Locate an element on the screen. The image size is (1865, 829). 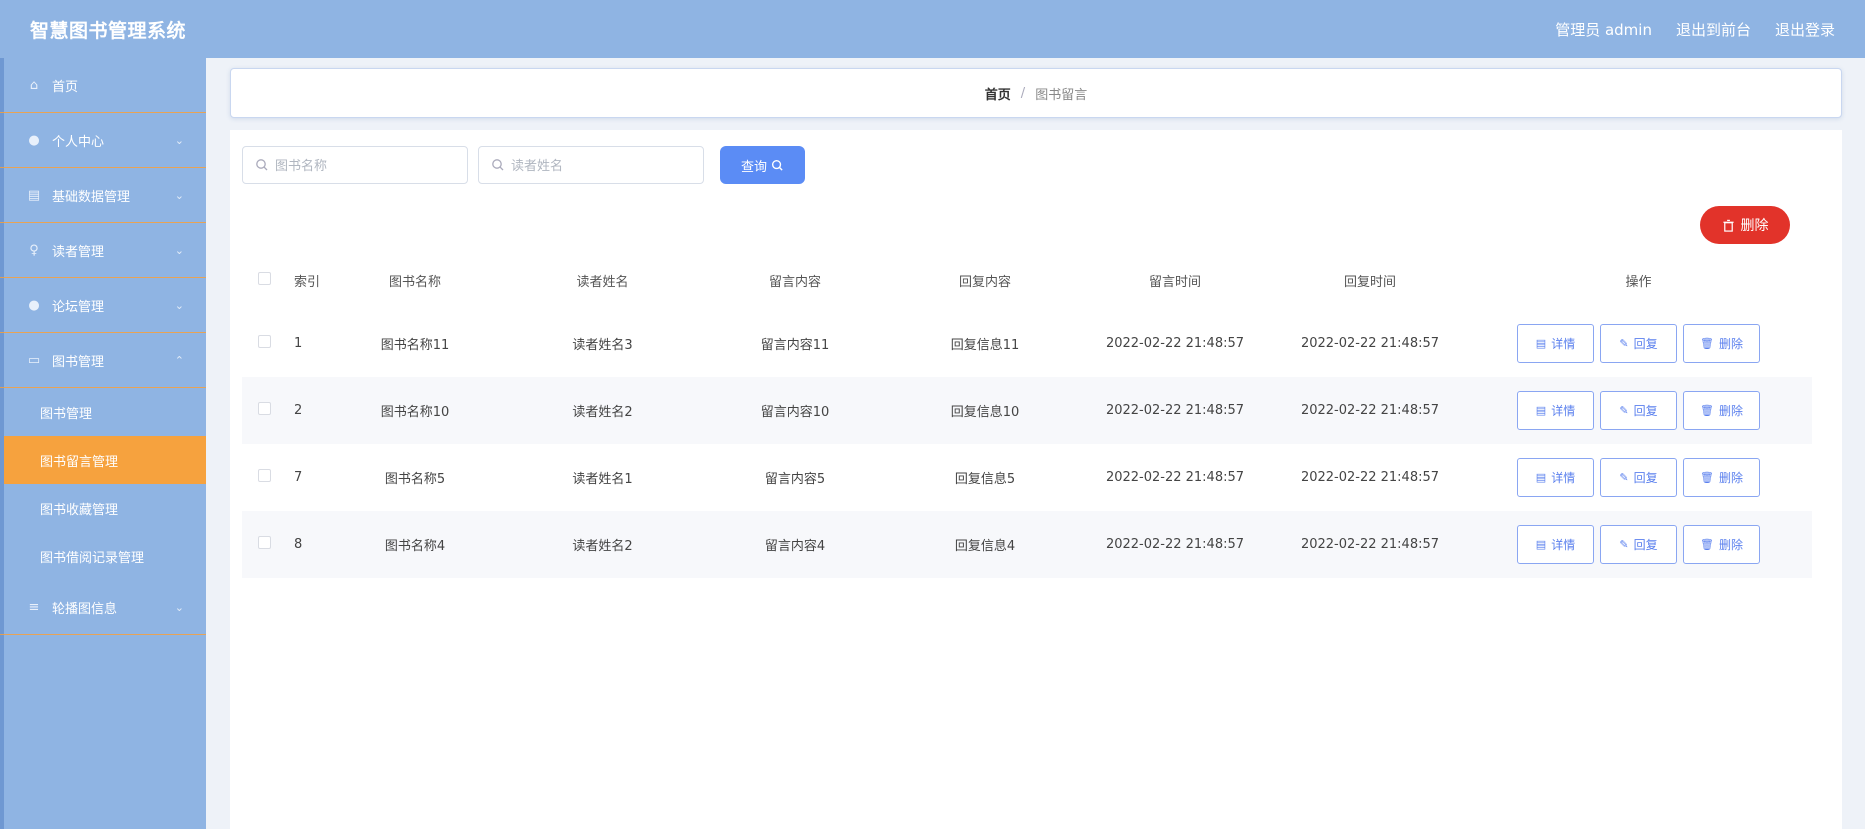
sidebar-item-books: ▭ 图书管理 ⌃ is located at coordinates (103, 360).